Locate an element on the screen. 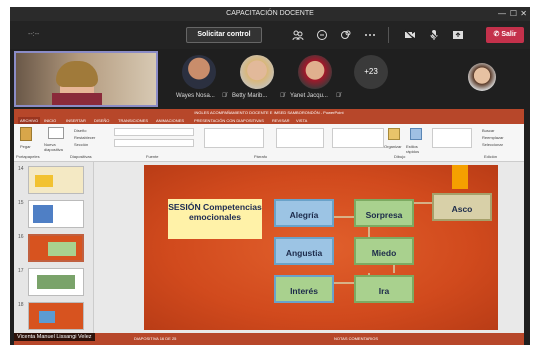  tab-transiciones: TRANSICIONES is located at coordinates (133, 120).